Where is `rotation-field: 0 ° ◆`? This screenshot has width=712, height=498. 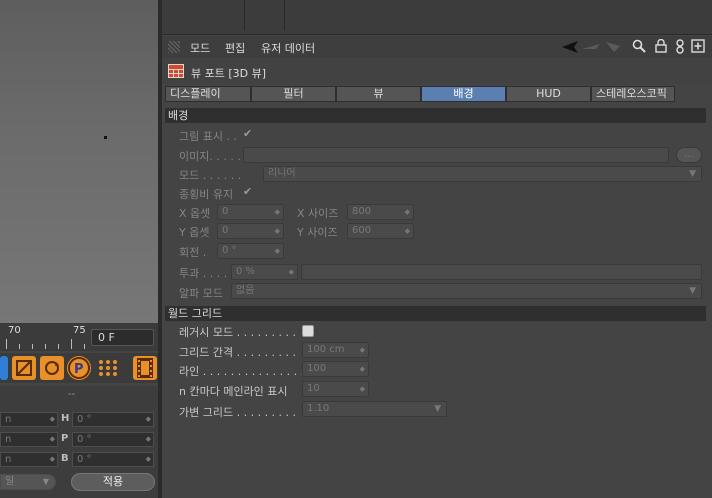 rotation-field: 0 ° ◆ is located at coordinates (250, 251).